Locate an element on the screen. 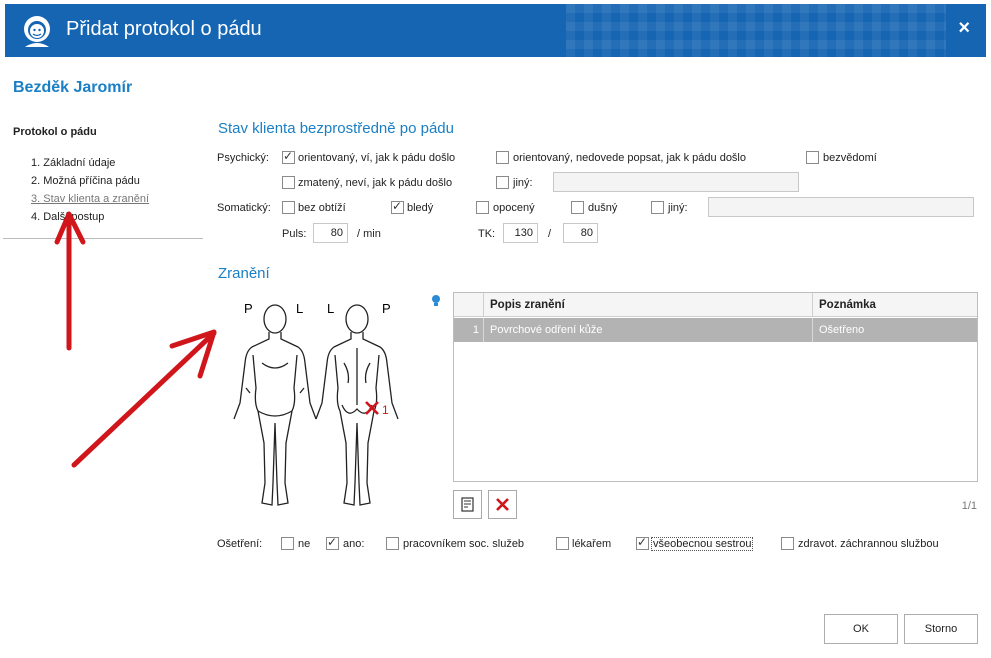  psychic-oriented-cannot-describe-checkbox is located at coordinates (502, 157).